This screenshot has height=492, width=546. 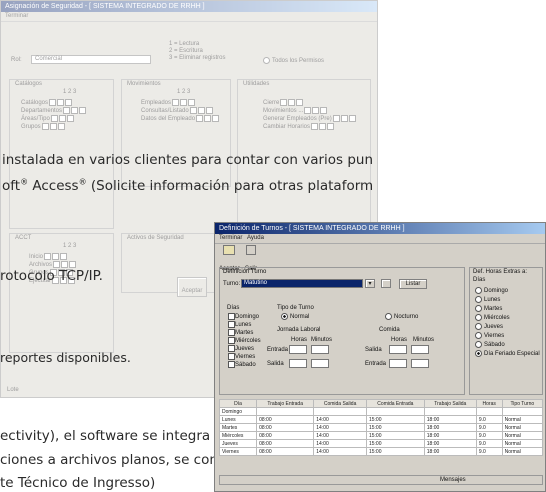 What do you see at coordinates (381, 480) in the screenshot?
I see `status-bar: Mensajes` at bounding box center [381, 480].